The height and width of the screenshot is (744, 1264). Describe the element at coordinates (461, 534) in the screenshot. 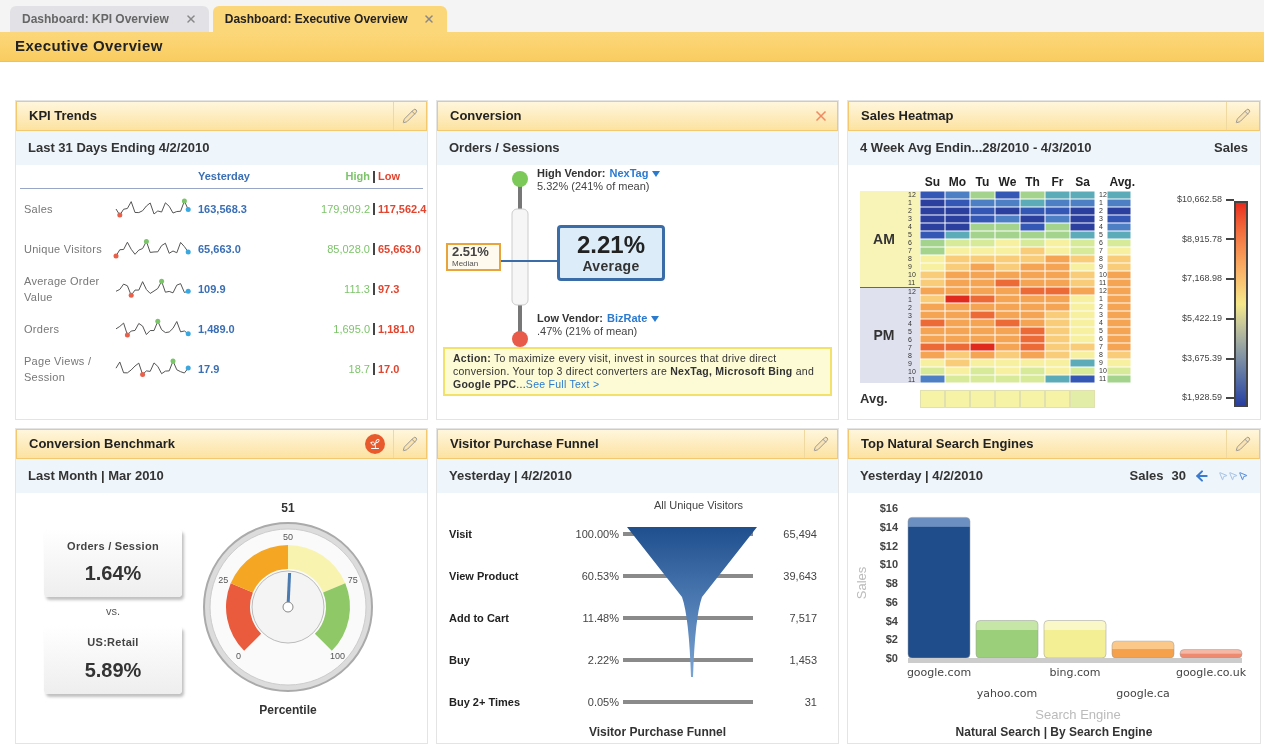

I see `stage-label: Visit` at that location.